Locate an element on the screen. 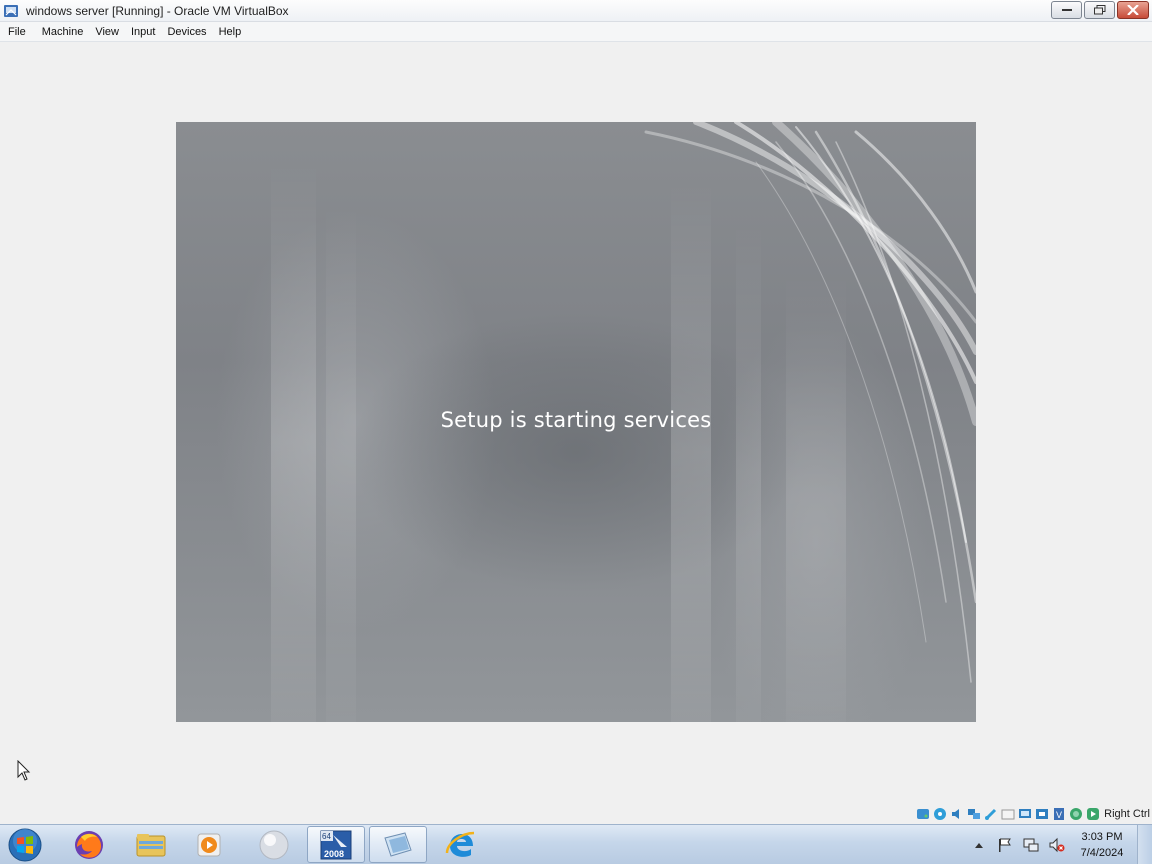 The image size is (1152, 864). close-icon is located at coordinates (1133, 10).